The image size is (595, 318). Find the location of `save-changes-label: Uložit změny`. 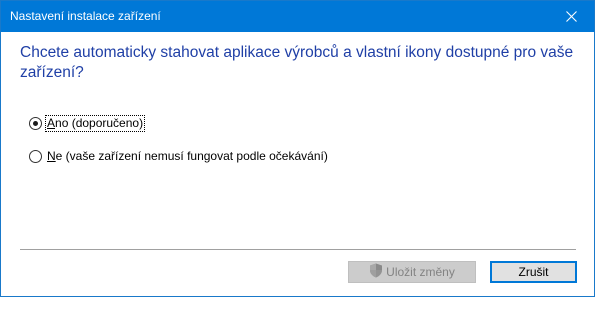

save-changes-label: Uložit změny is located at coordinates (420, 272).